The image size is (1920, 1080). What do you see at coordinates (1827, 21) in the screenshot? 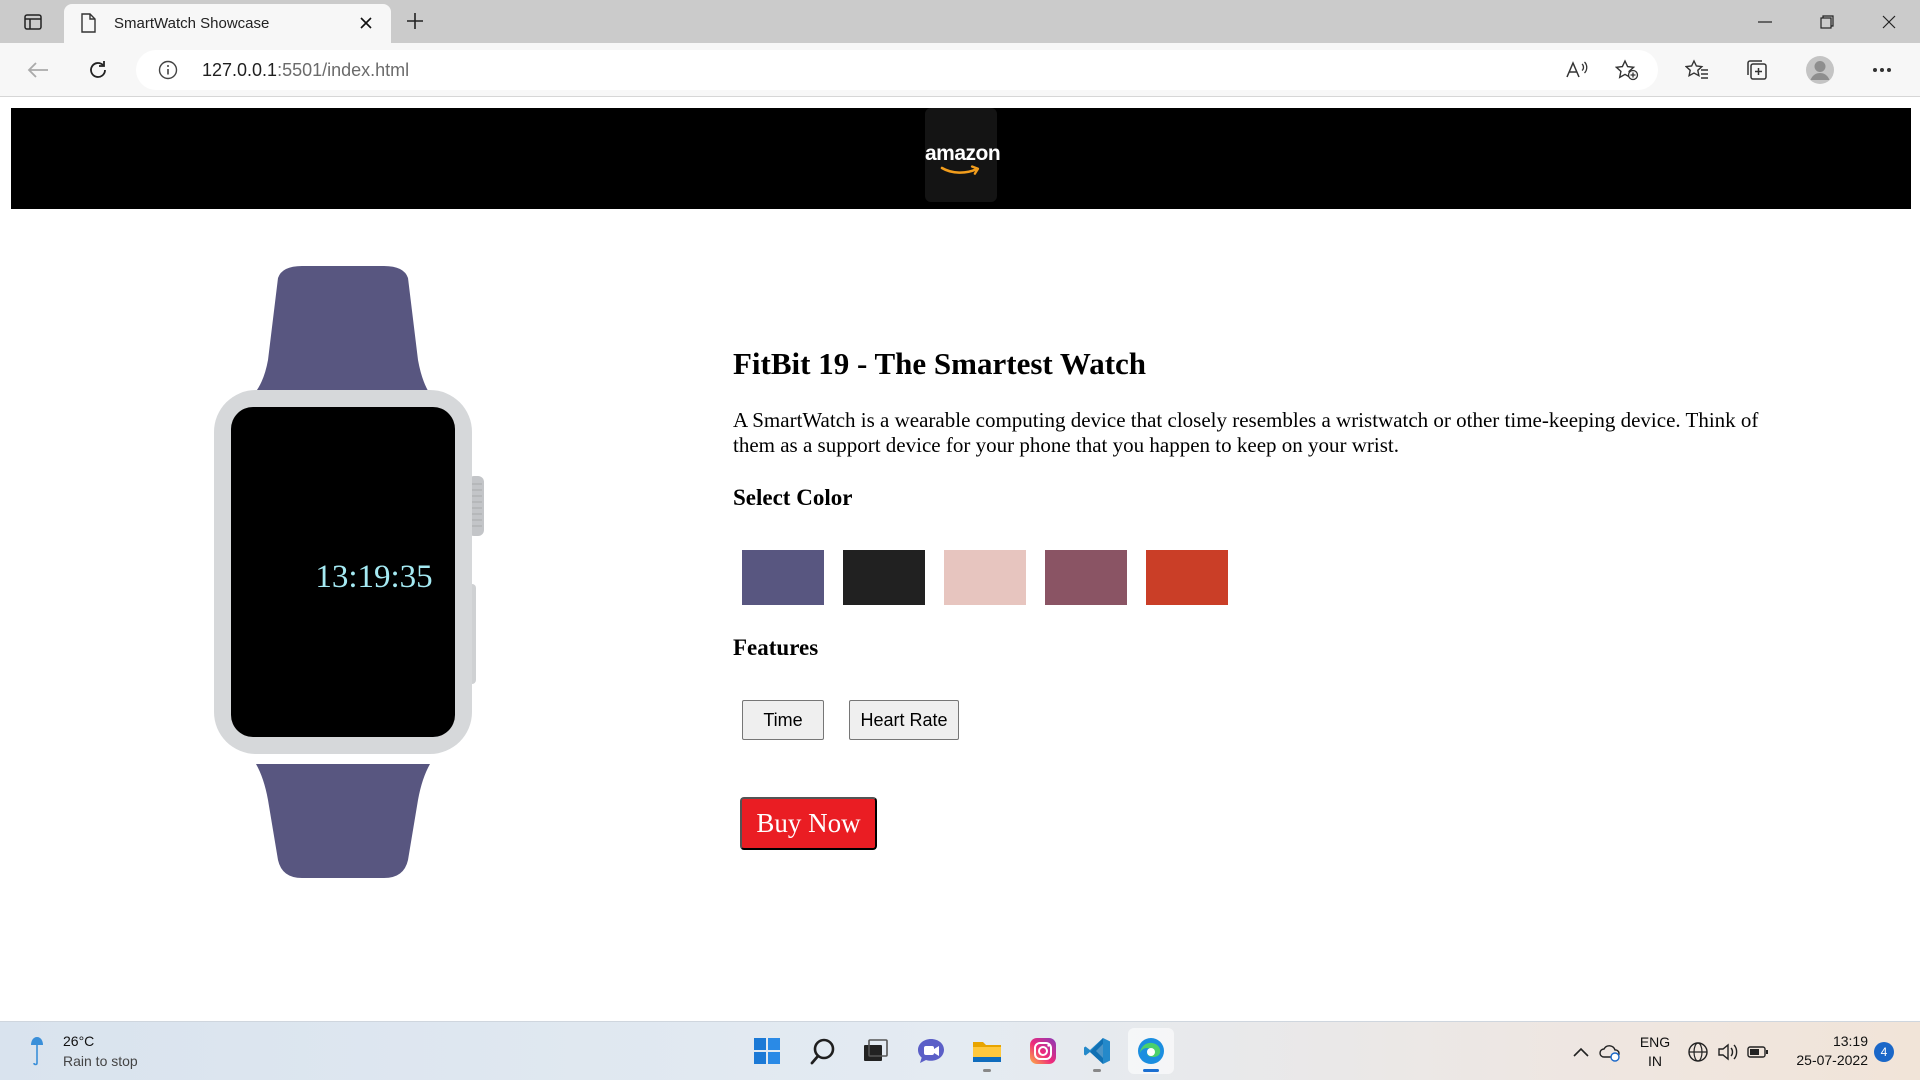
I see `restore-icon` at bounding box center [1827, 21].